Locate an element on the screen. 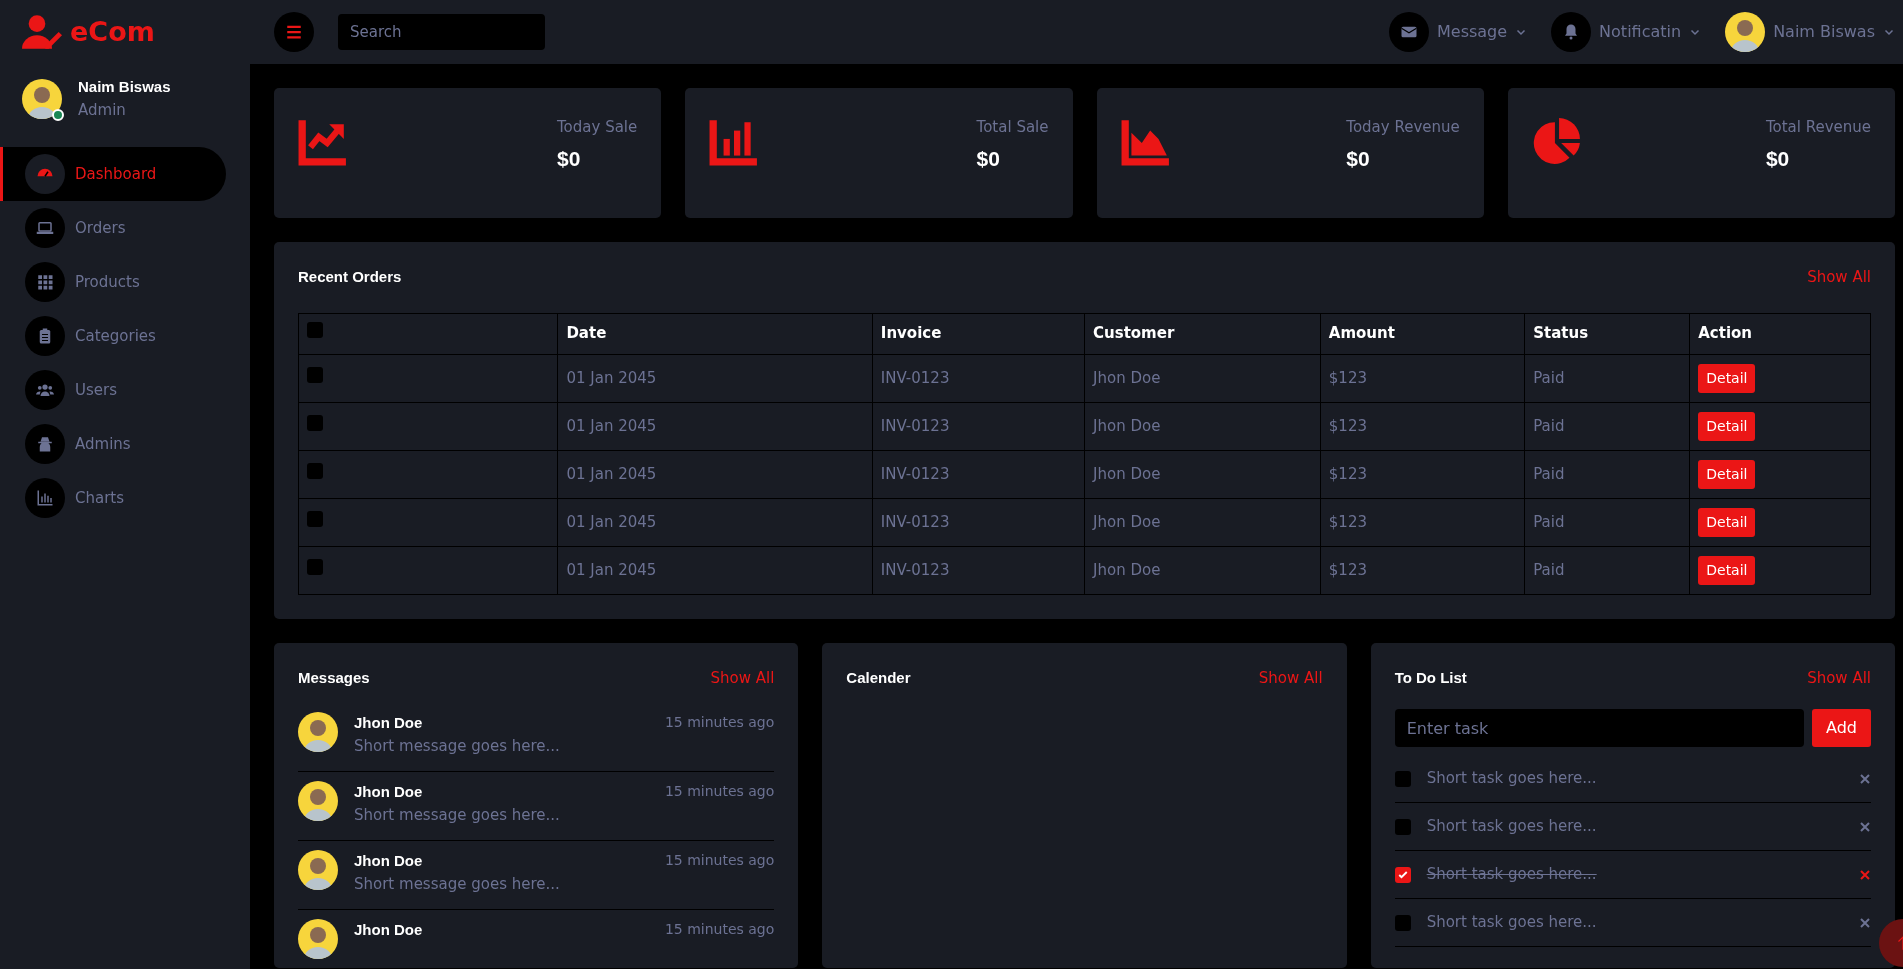  nav-item: Categories is located at coordinates (113, 336).